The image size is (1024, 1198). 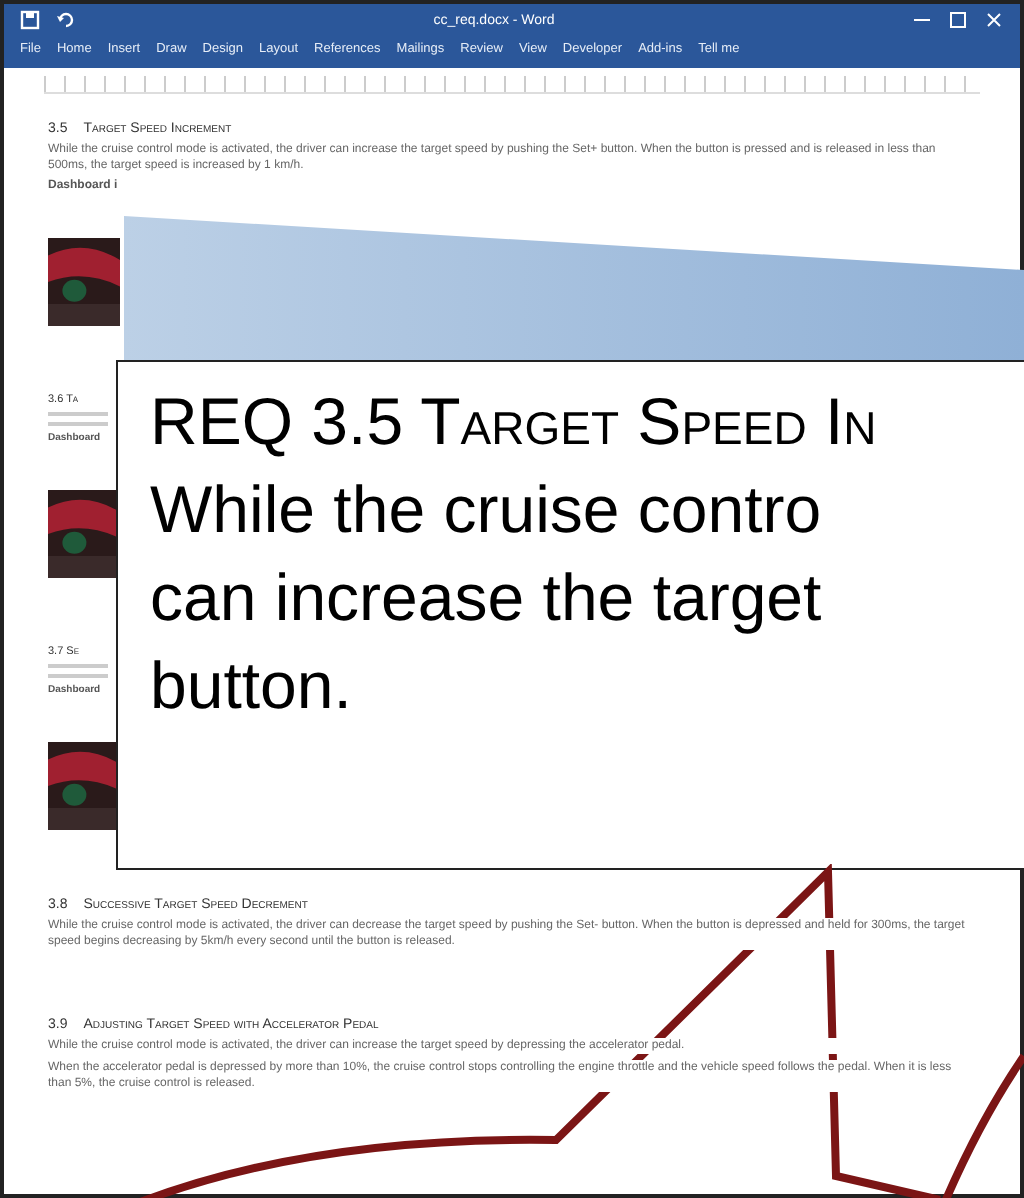 I want to click on callout-heading: REQ 3.5 Target Speed In, so click(x=514, y=422).